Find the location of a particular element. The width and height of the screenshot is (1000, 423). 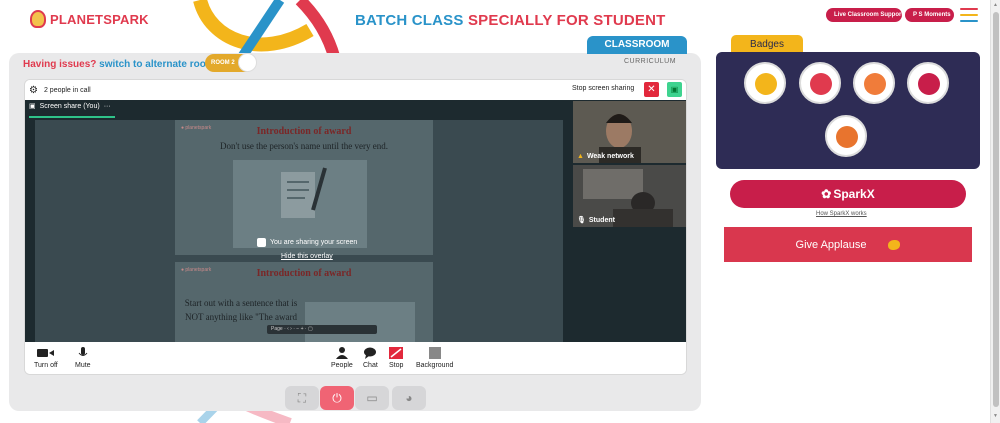

chat-icon is located at coordinates (370, 353).